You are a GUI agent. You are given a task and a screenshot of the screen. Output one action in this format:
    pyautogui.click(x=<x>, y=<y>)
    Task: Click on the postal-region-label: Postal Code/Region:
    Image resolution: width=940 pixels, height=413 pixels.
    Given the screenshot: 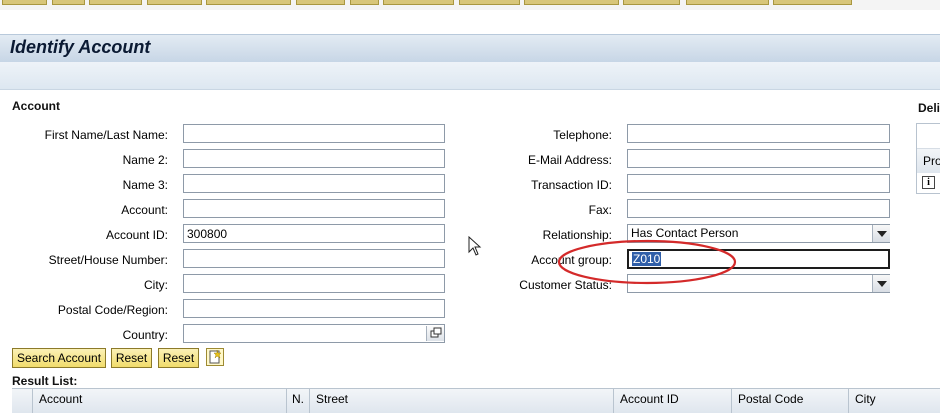 What is the action you would take?
    pyautogui.click(x=112, y=310)
    